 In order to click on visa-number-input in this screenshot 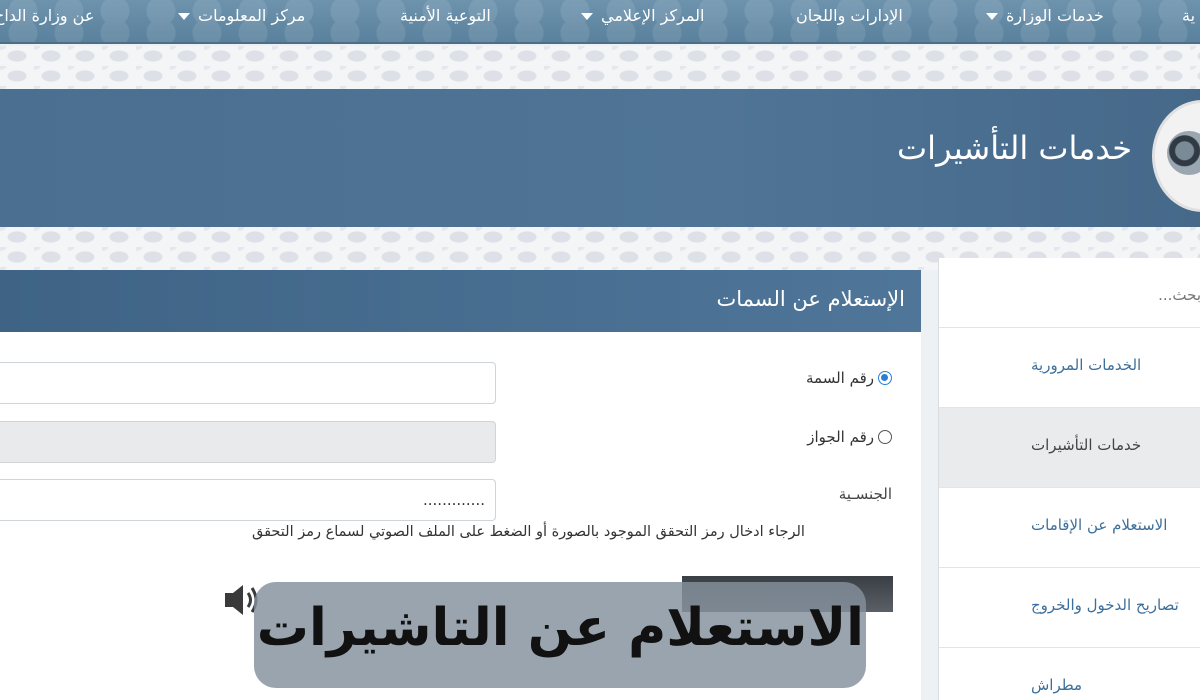, I will do `click(248, 383)`.